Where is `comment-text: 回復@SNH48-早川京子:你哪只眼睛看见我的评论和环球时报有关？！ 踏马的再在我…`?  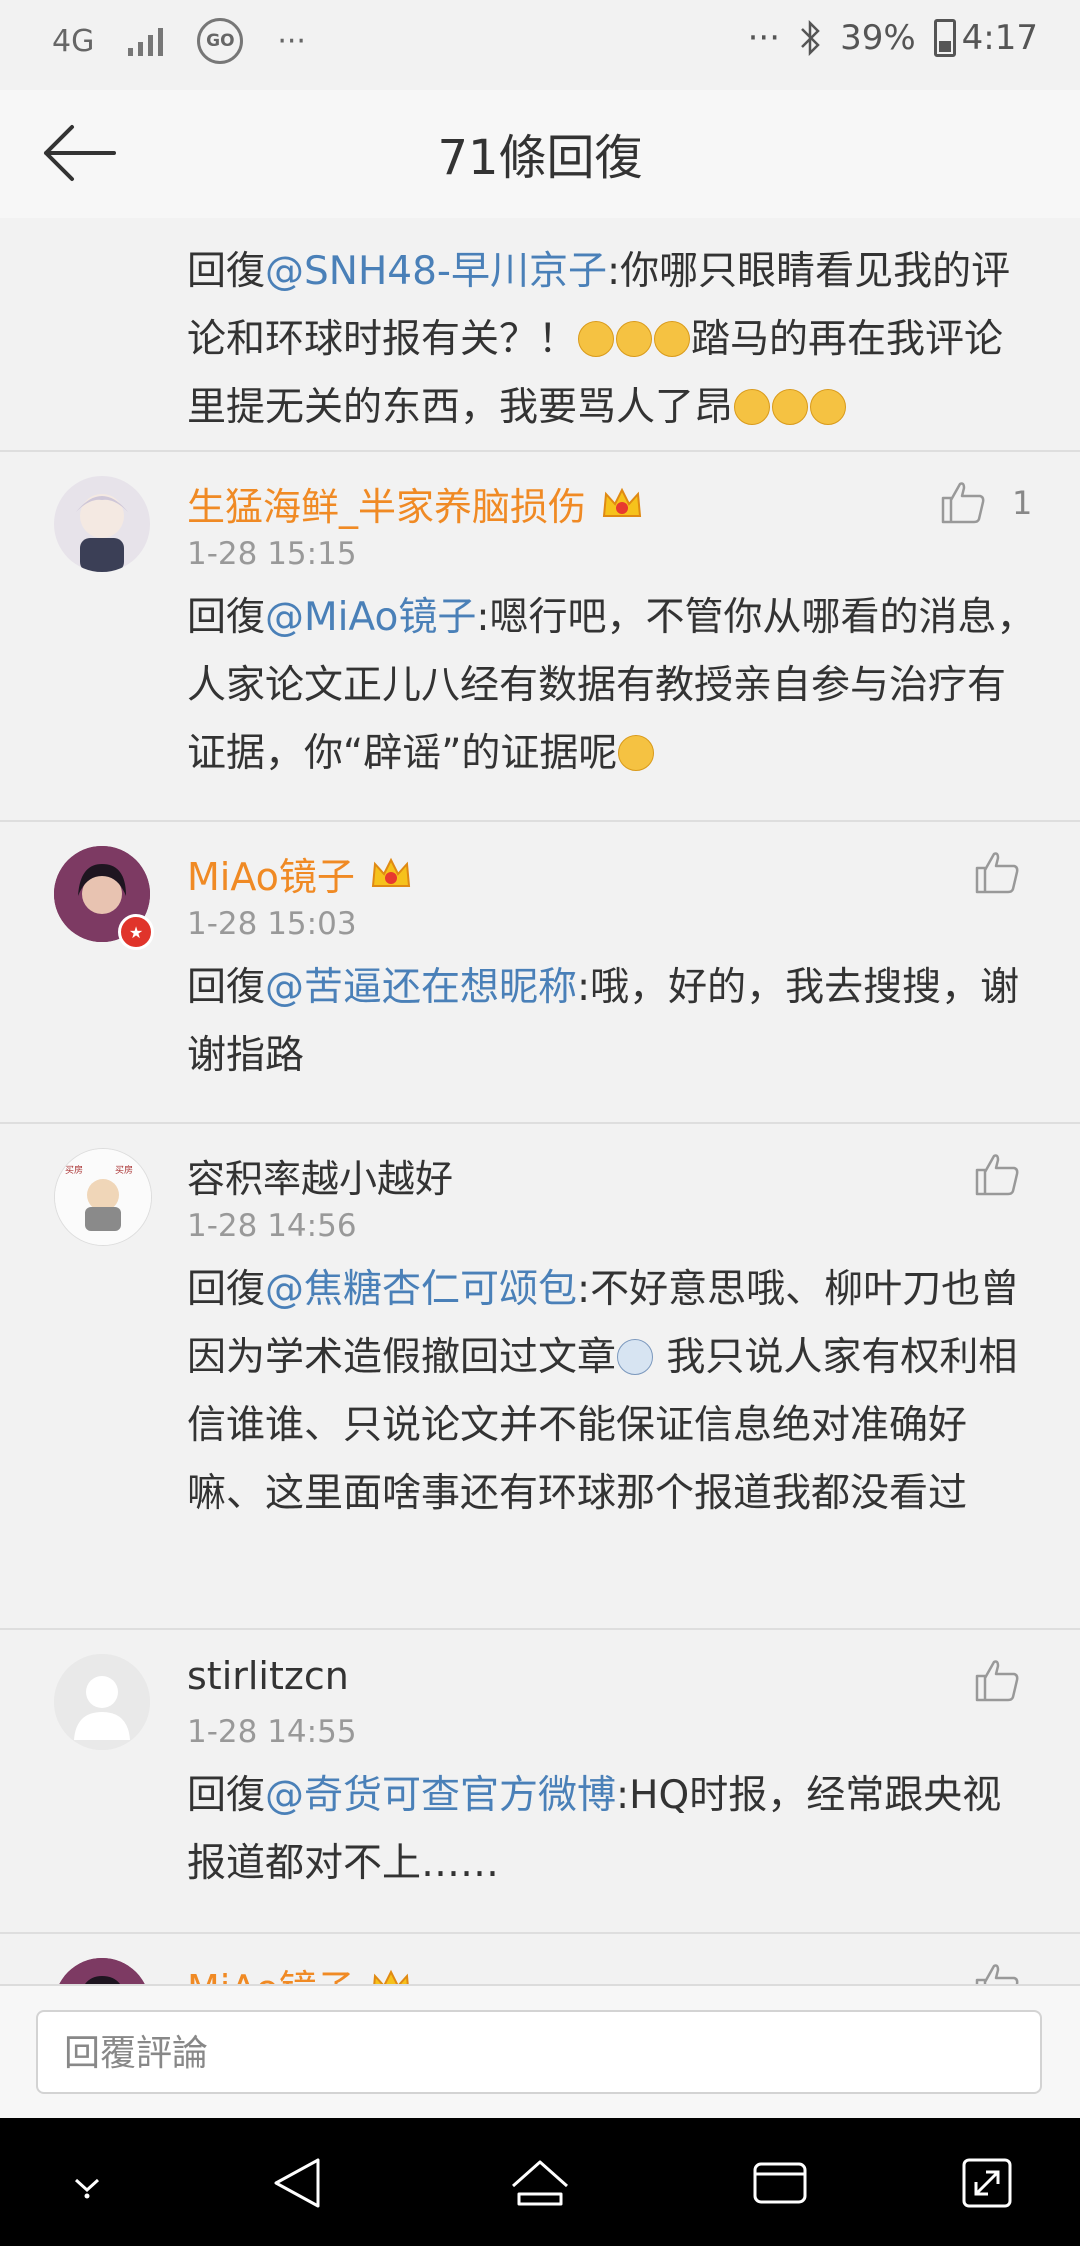
comment-text: 回復@SNH48-早川京子:你哪只眼睛看见我的评论和环球时报有关？！ 踏马的再在我… is located at coordinates (599, 339).